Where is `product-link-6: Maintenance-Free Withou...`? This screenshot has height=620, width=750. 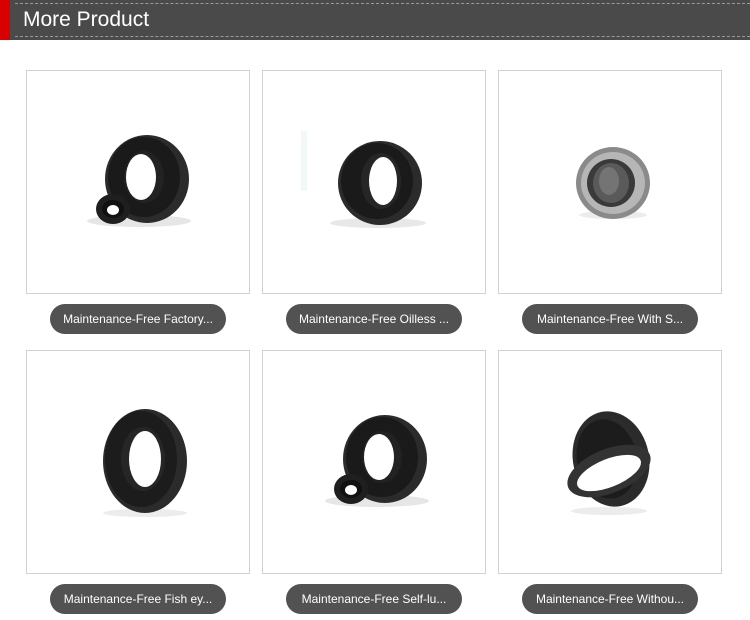
product-link-6: Maintenance-Free Withou... is located at coordinates (610, 599).